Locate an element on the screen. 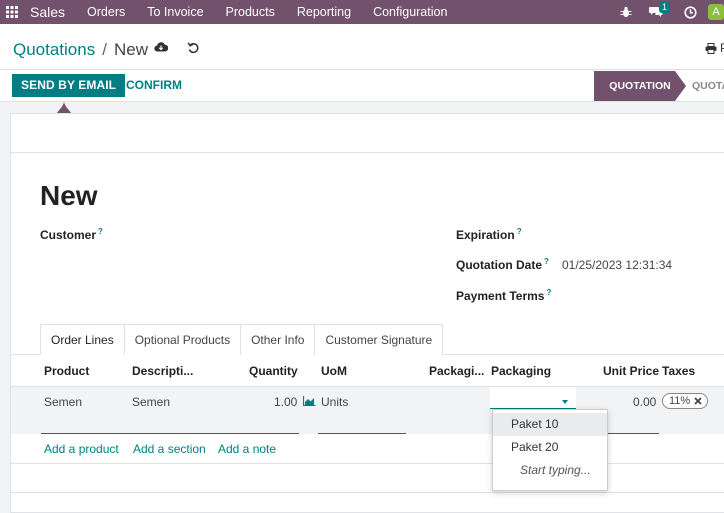 This screenshot has height=513, width=724. print-icon is located at coordinates (711, 48).